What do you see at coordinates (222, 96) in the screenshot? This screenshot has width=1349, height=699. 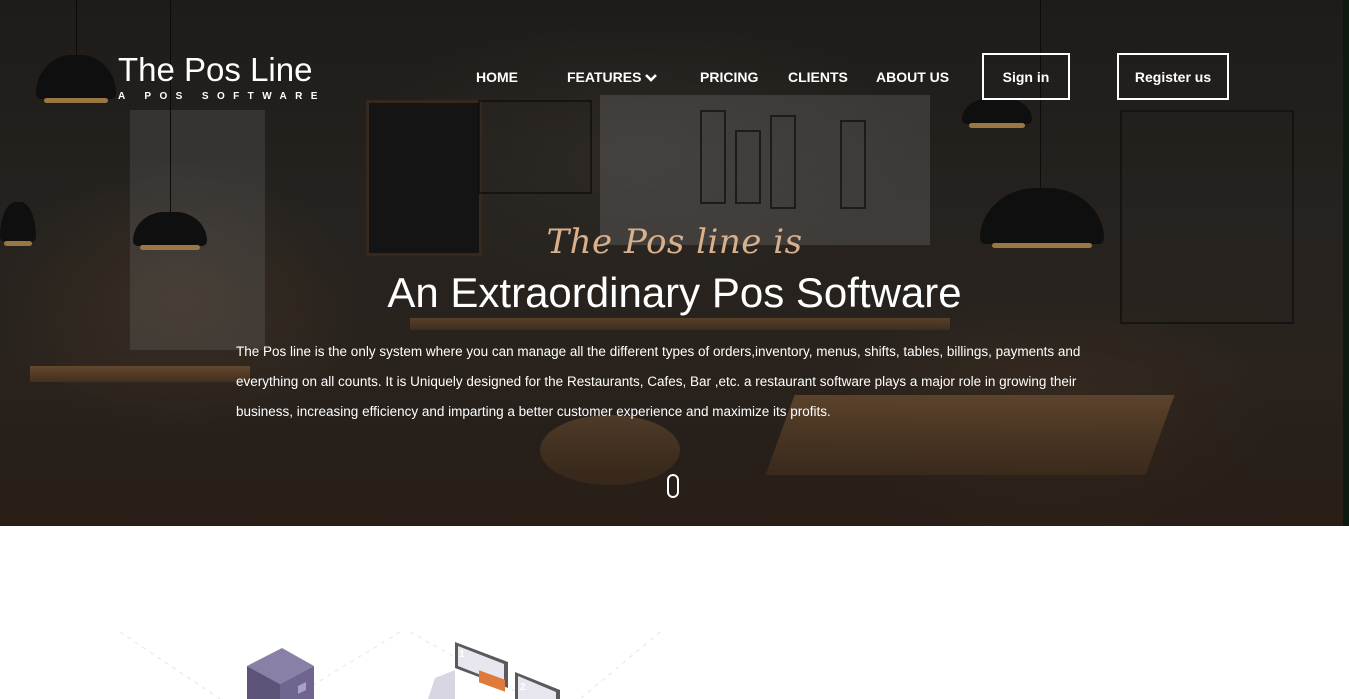 I see `brand-tagline: A POS SOFTWARE` at bounding box center [222, 96].